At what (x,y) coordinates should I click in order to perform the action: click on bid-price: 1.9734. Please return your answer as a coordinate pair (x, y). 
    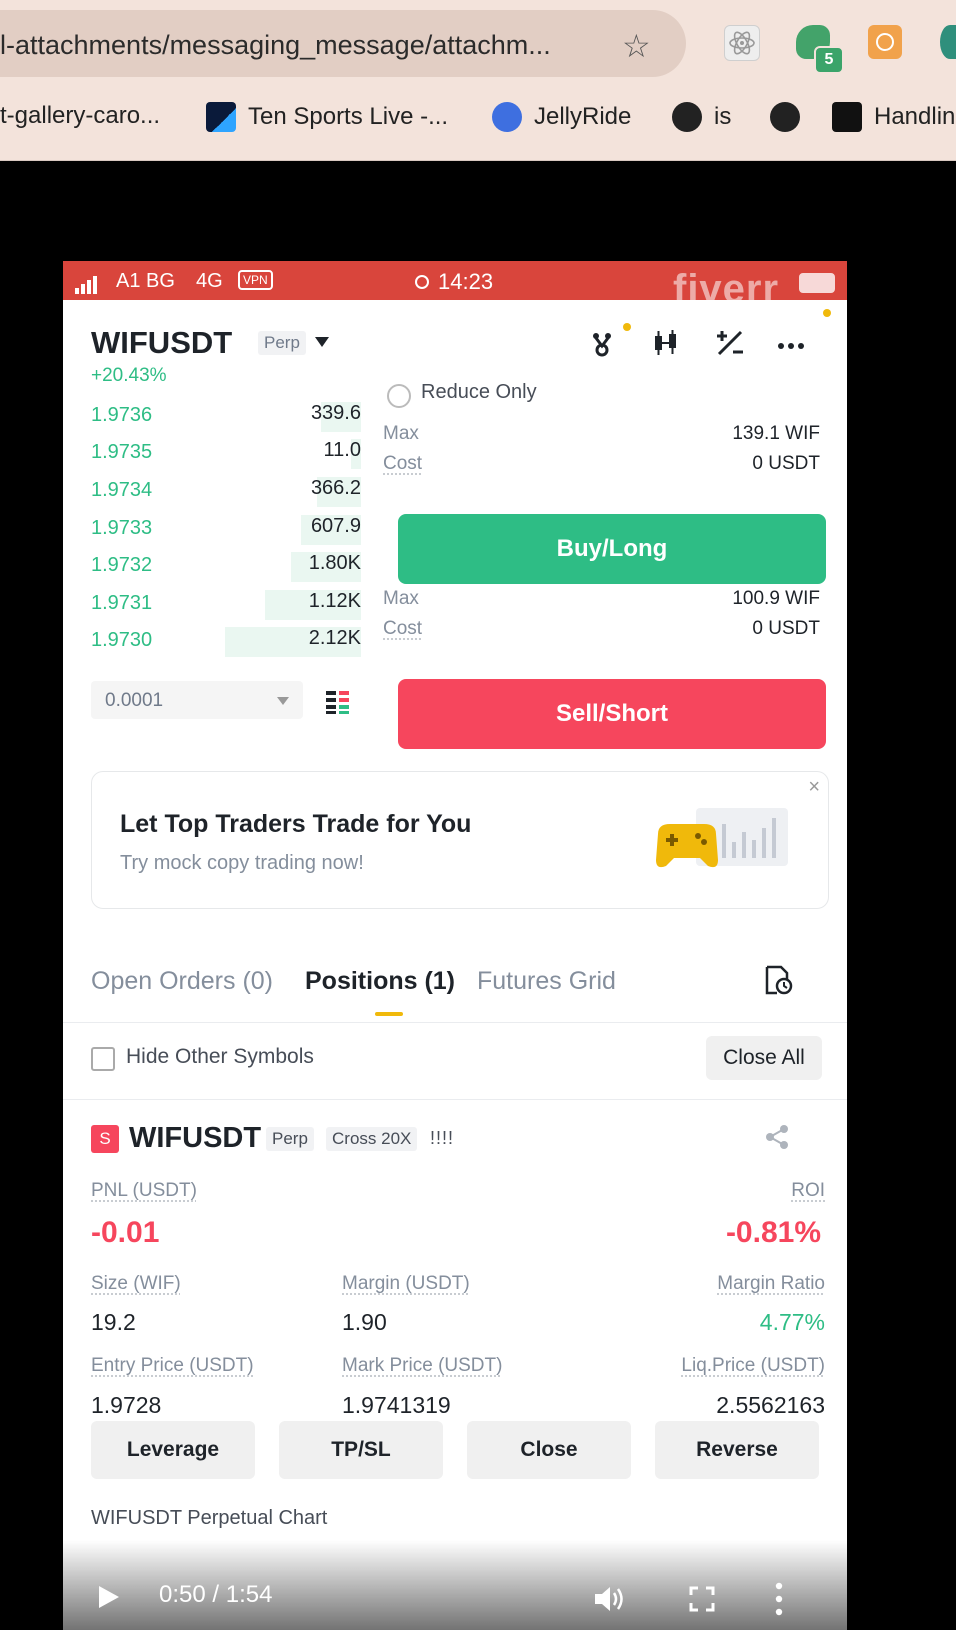
    Looking at the image, I should click on (121, 490).